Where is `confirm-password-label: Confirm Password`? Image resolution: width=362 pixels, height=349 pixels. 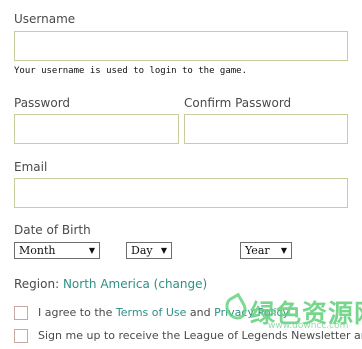 confirm-password-label: Confirm Password is located at coordinates (238, 103).